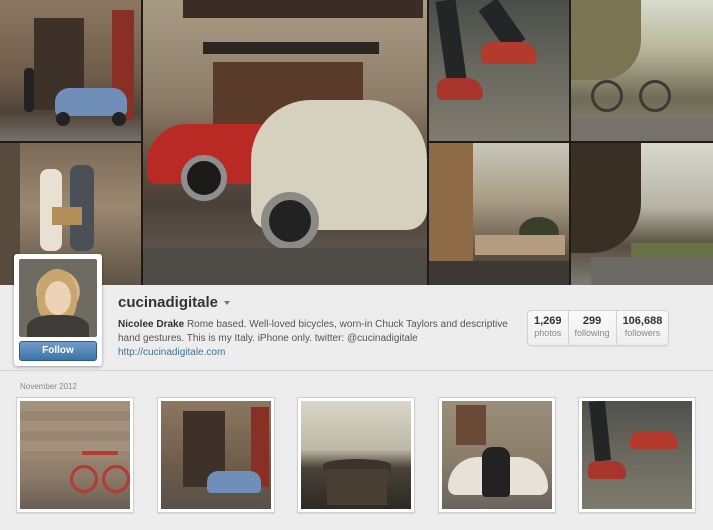 Image resolution: width=713 pixels, height=530 pixels. Describe the element at coordinates (548, 333) in the screenshot. I see `stat-photos-label: photos` at that location.